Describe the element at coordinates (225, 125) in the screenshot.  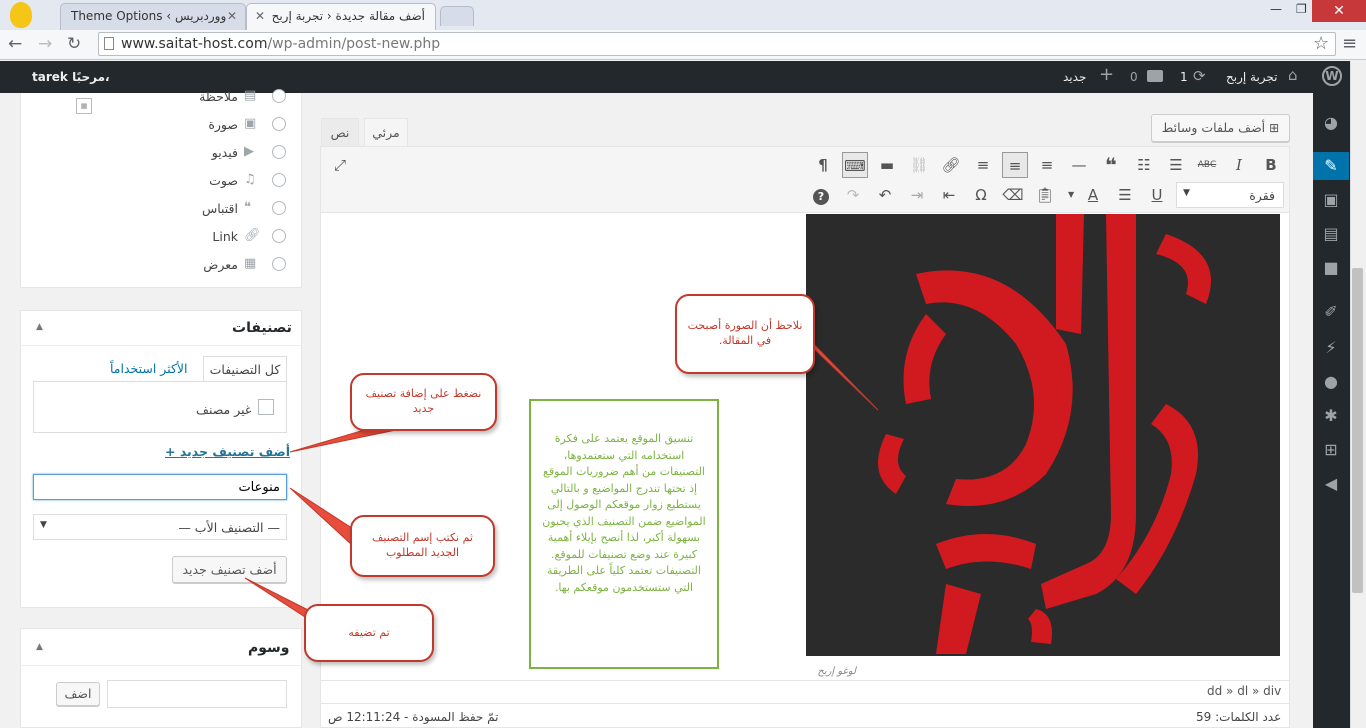
I see `format-option: صورة ▣` at that location.